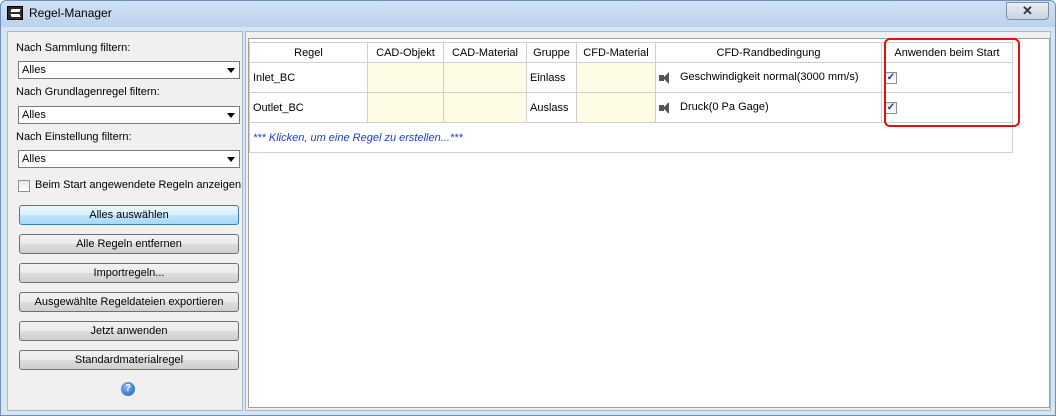 This screenshot has height=416, width=1056. What do you see at coordinates (129, 215) in the screenshot?
I see `select-all-button: Alles auswählen` at bounding box center [129, 215].